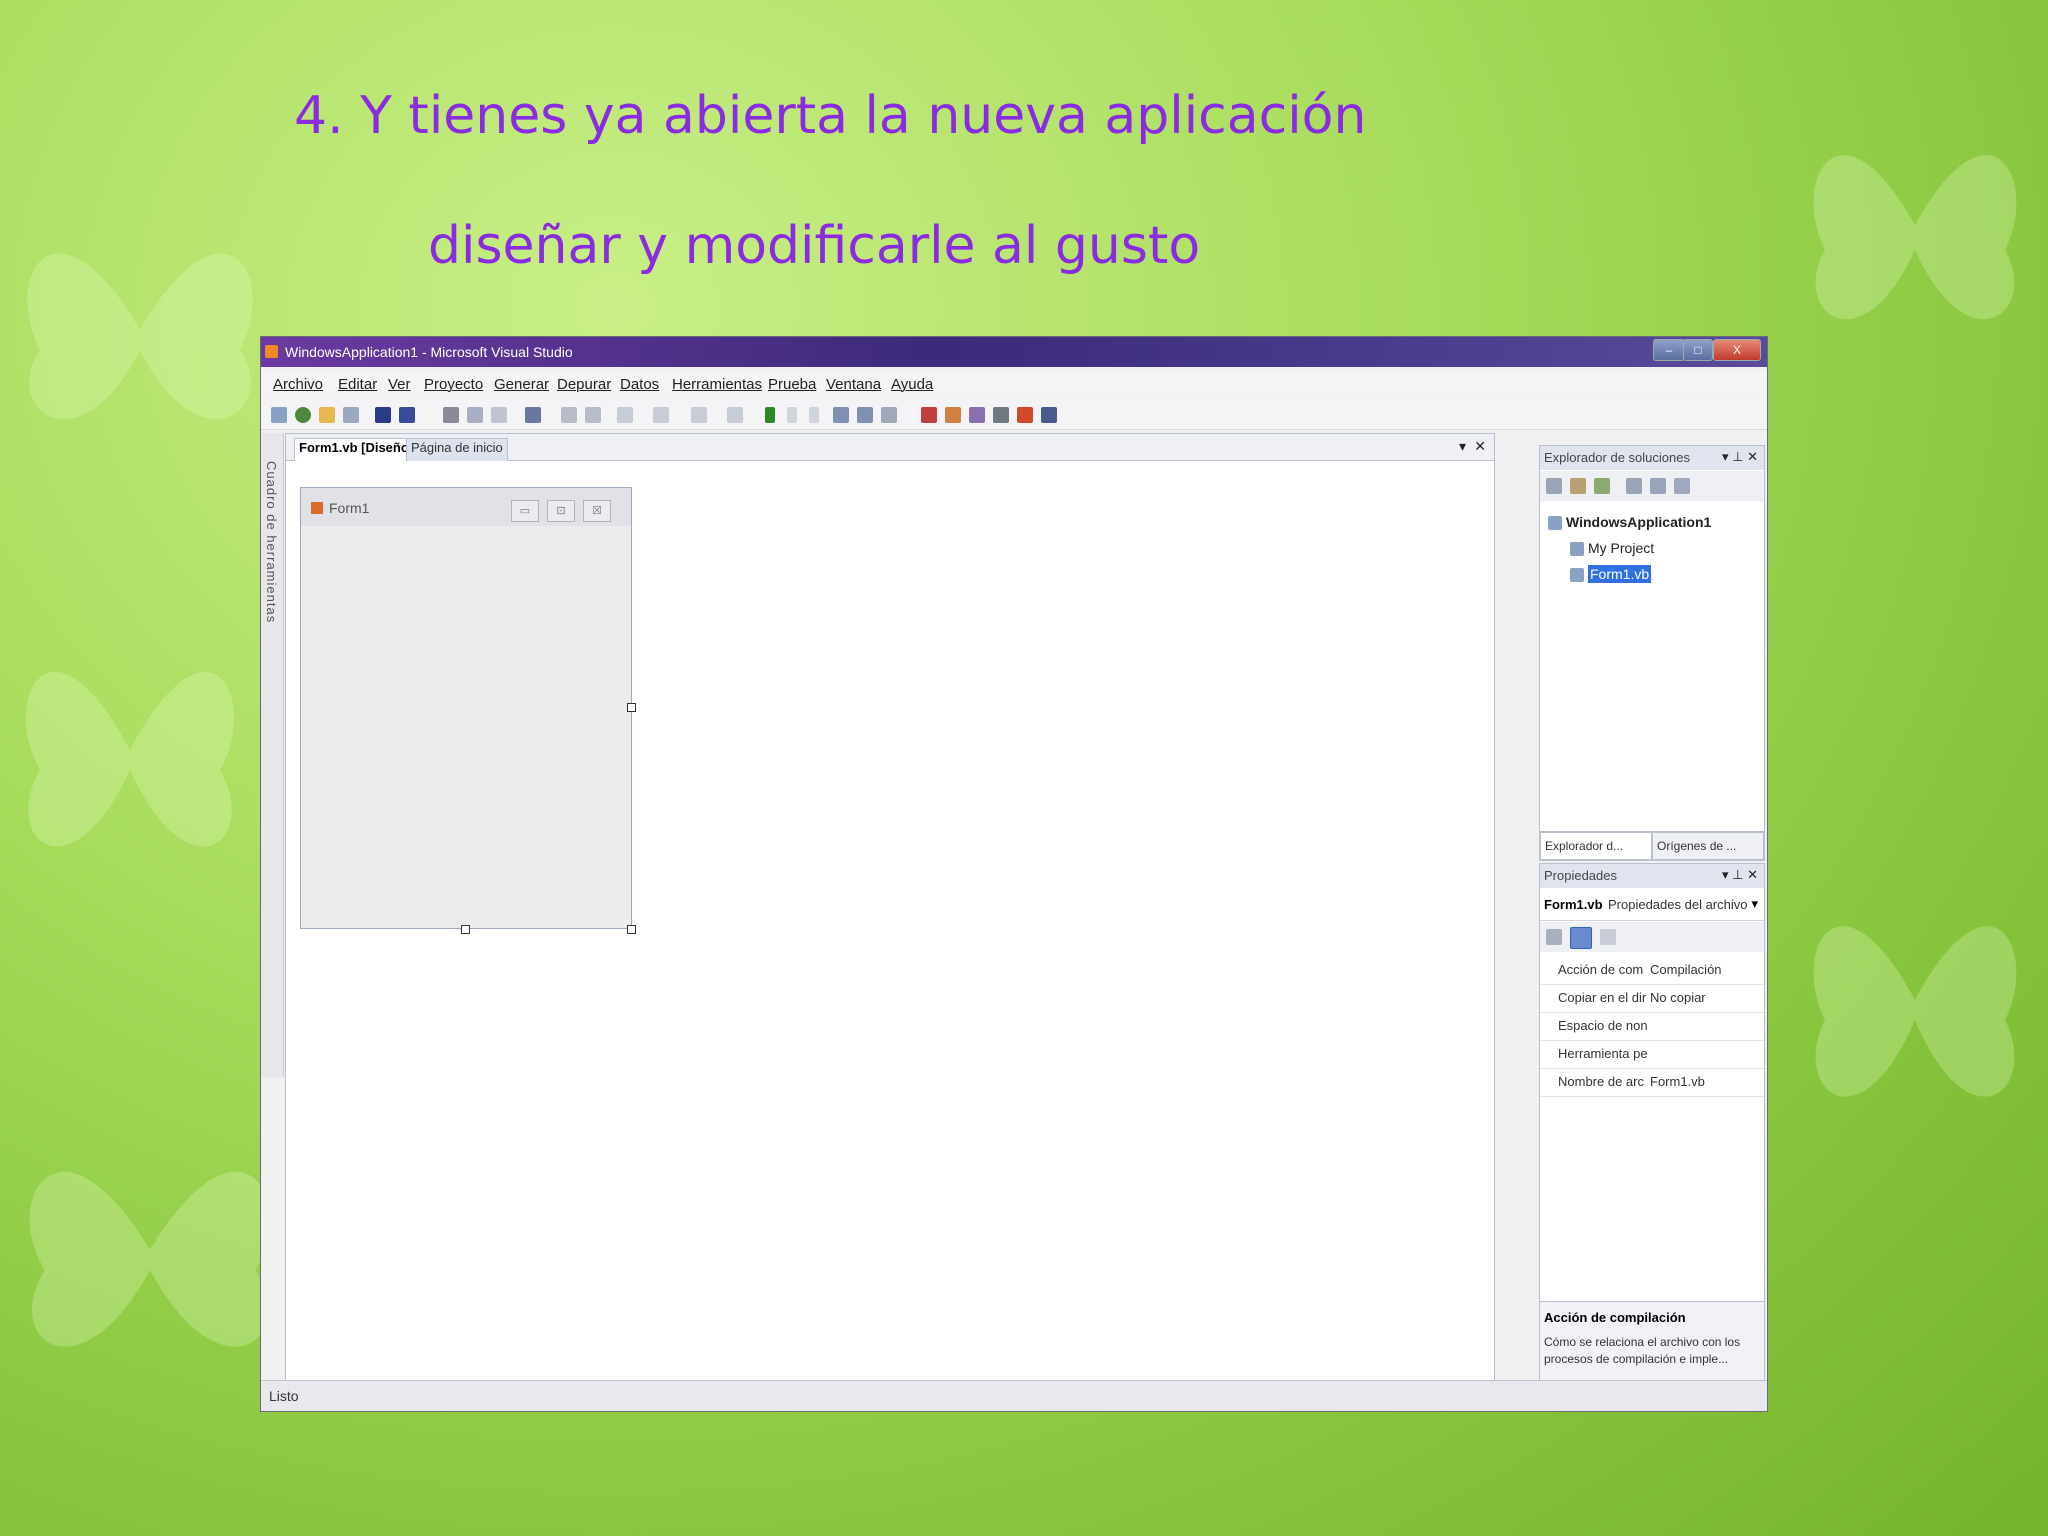 The height and width of the screenshot is (1536, 2048). Describe the element at coordinates (1669, 350) in the screenshot. I see `minimize-button: –` at that location.